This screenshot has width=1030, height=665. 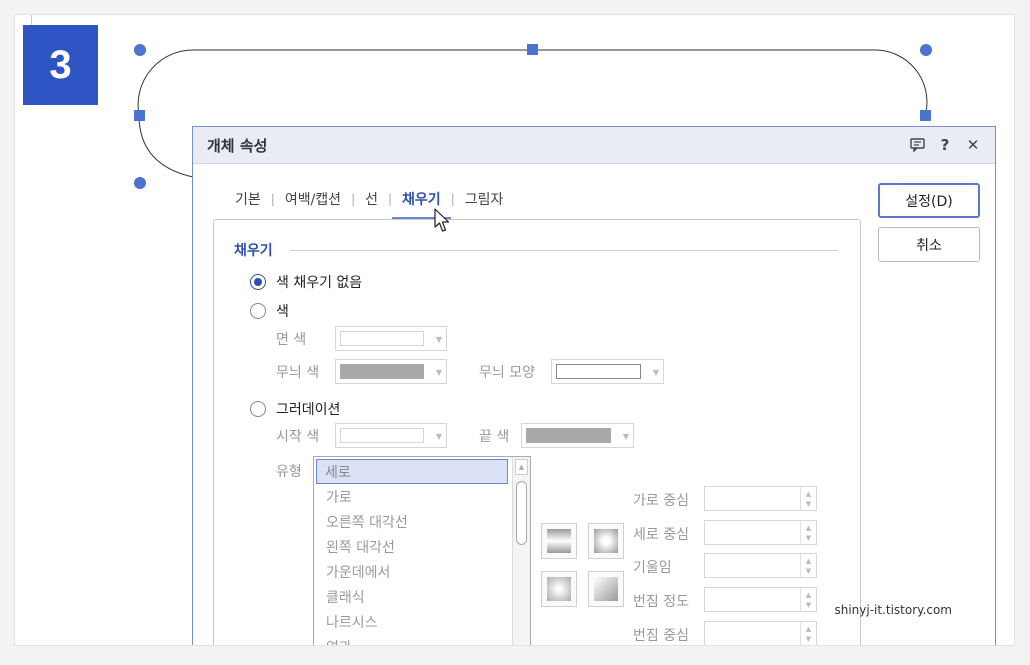 I want to click on list-item: 클래식, so click(x=422, y=596).